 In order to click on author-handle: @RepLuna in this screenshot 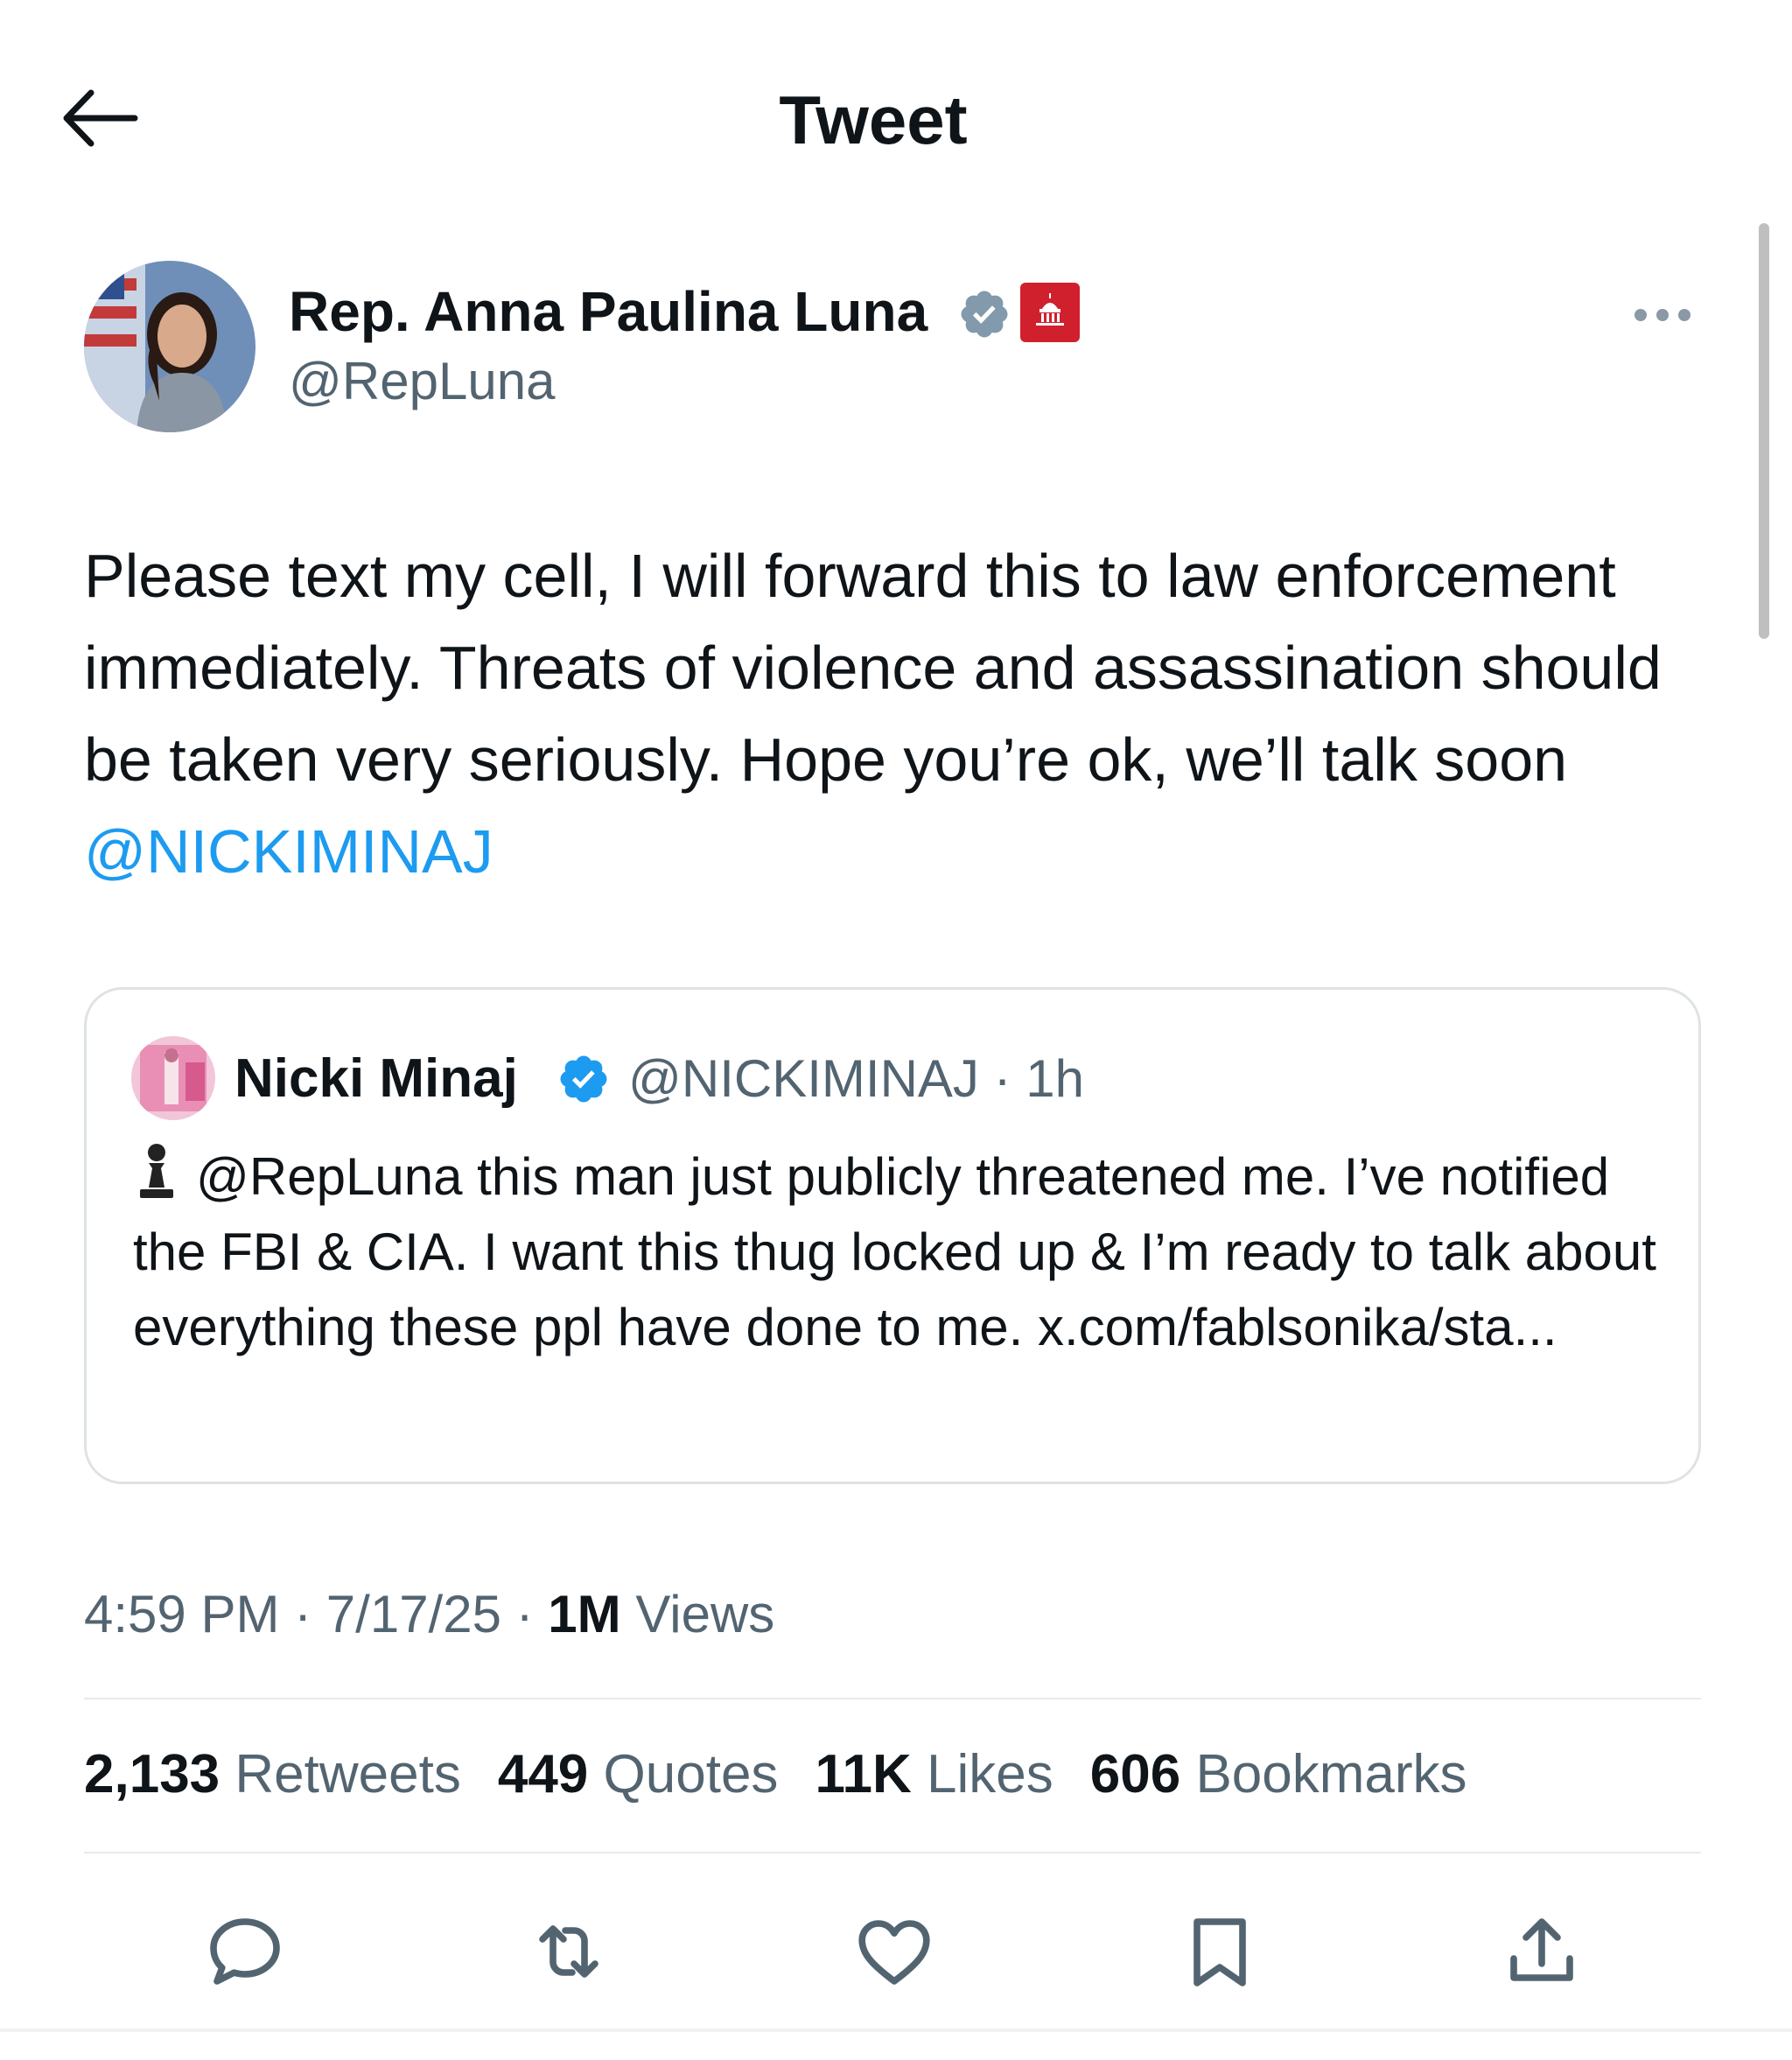, I will do `click(422, 381)`.